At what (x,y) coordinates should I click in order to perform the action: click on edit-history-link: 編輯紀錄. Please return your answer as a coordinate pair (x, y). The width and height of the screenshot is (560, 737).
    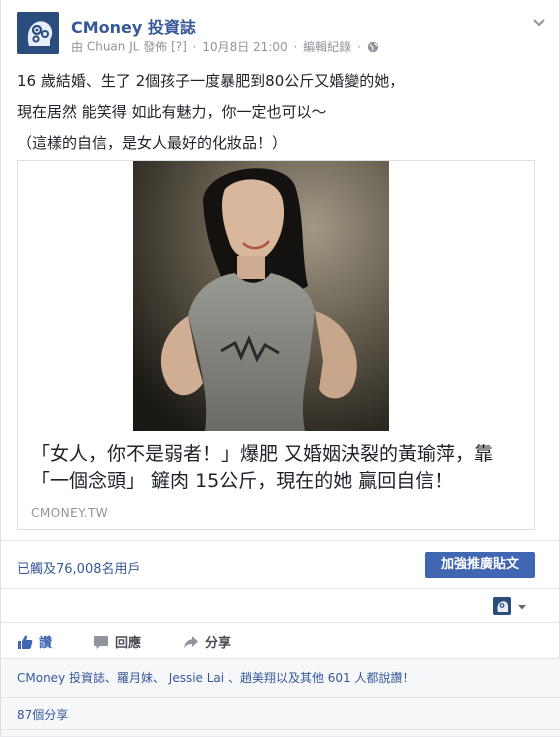
    Looking at the image, I should click on (327, 47).